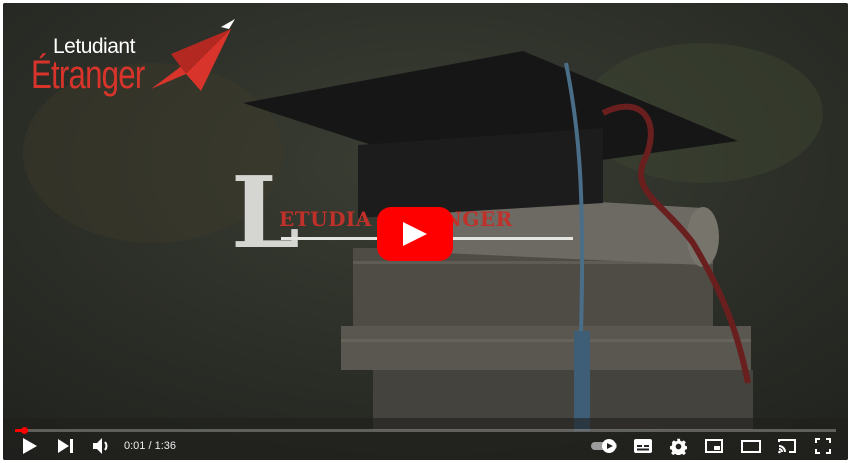 The image size is (851, 463). I want to click on logo-text-line2: Étranger, so click(88, 75).